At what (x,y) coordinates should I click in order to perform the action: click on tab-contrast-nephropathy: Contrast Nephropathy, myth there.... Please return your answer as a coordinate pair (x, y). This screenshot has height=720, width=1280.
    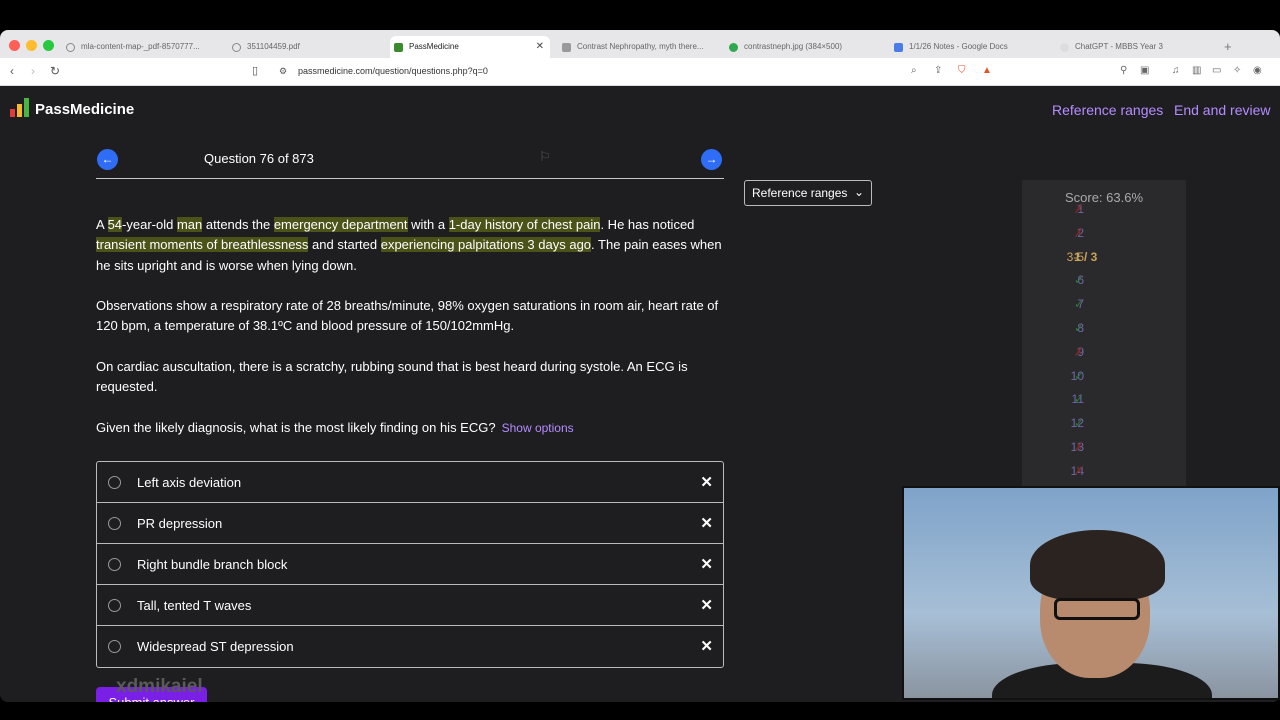
    Looking at the image, I should click on (635, 47).